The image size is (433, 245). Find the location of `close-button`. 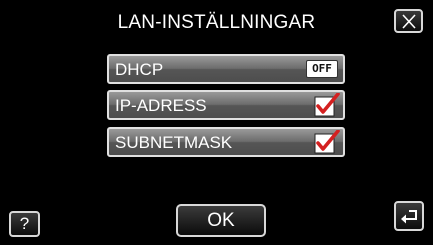

close-button is located at coordinates (408, 21).